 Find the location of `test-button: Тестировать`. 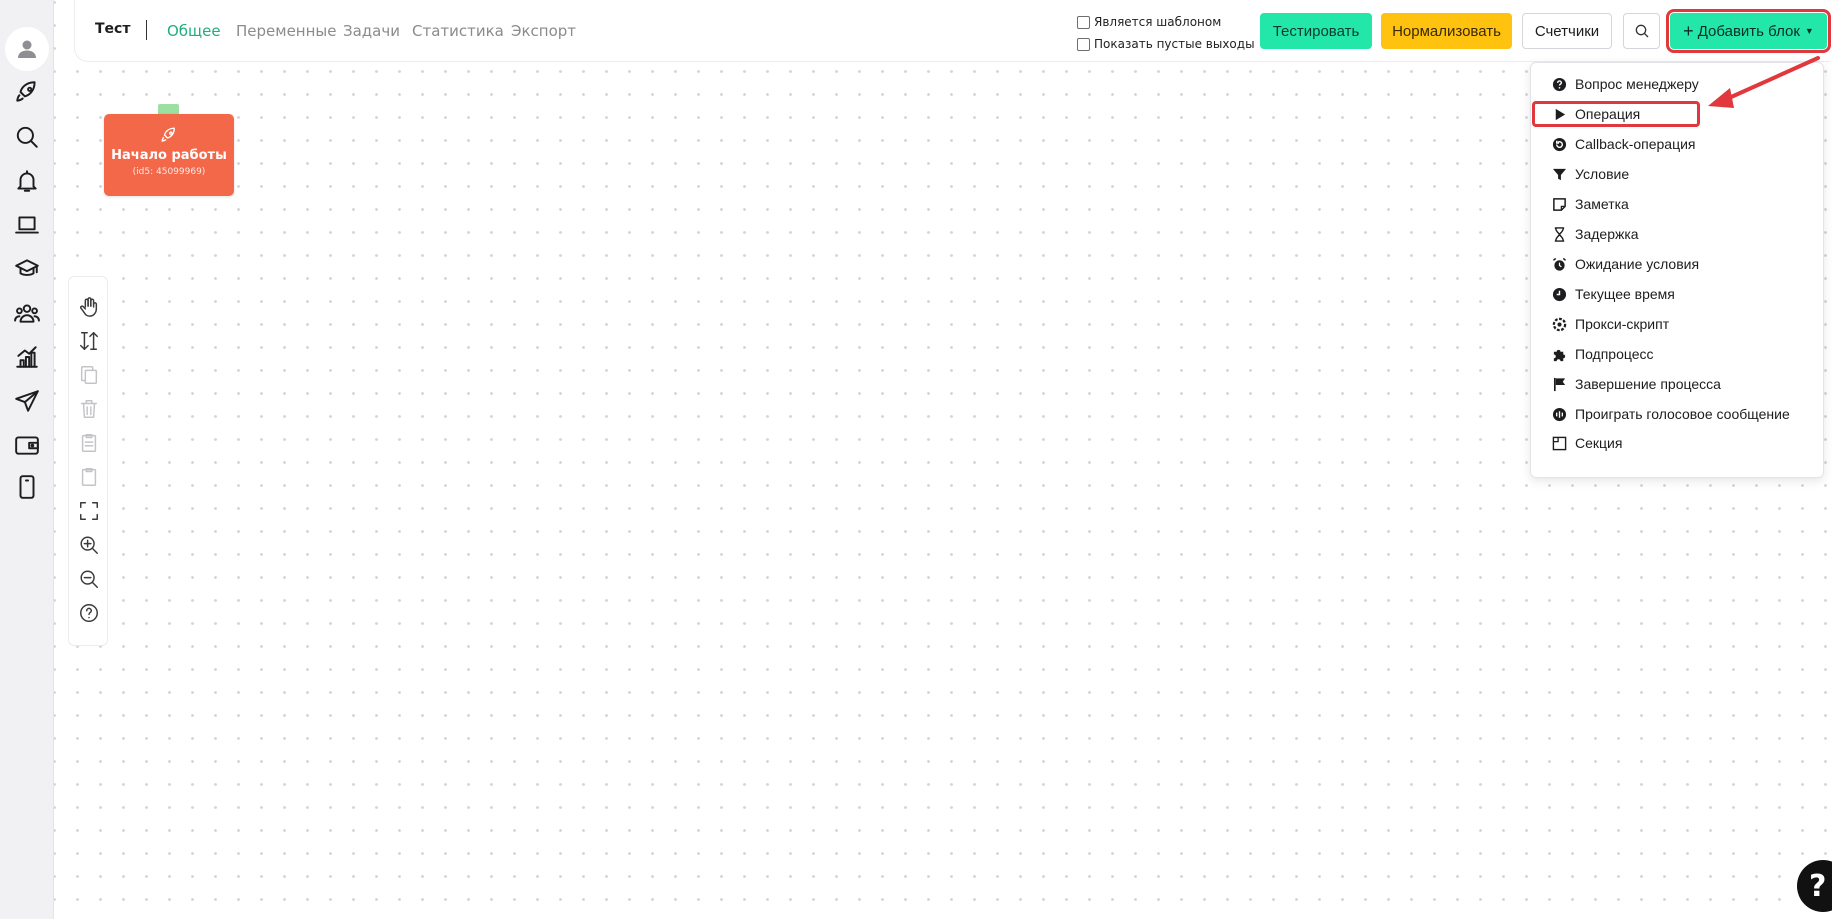

test-button: Тестировать is located at coordinates (1316, 31).